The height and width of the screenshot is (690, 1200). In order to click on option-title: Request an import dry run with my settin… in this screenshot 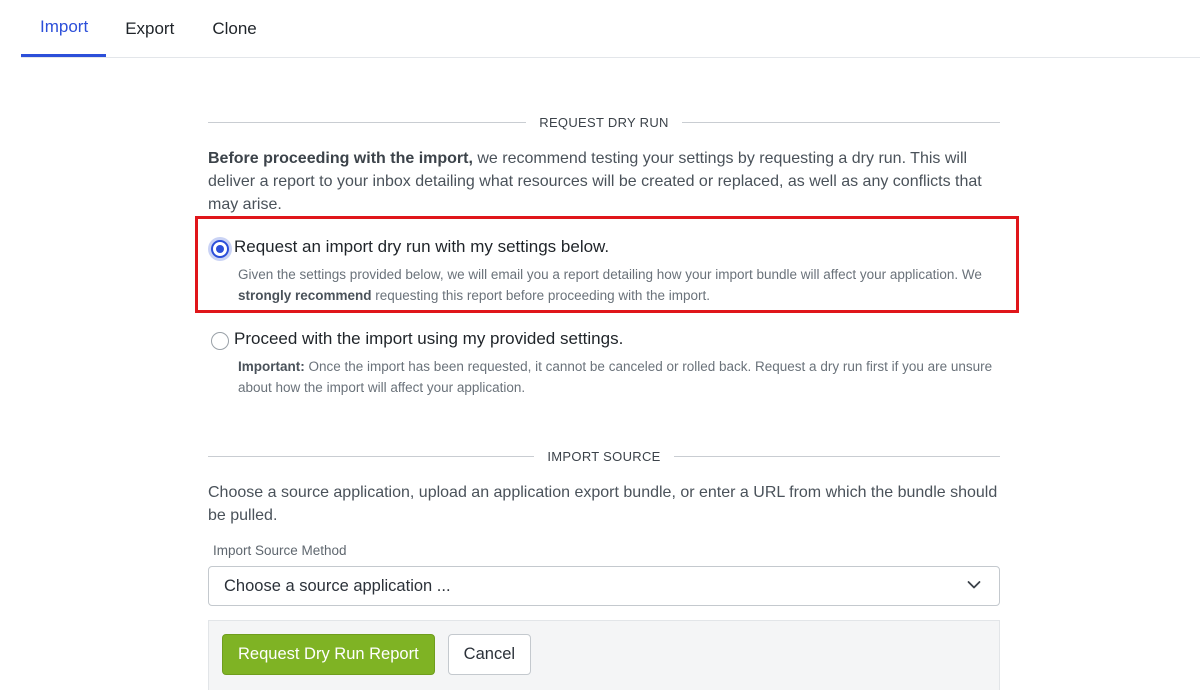, I will do `click(422, 246)`.